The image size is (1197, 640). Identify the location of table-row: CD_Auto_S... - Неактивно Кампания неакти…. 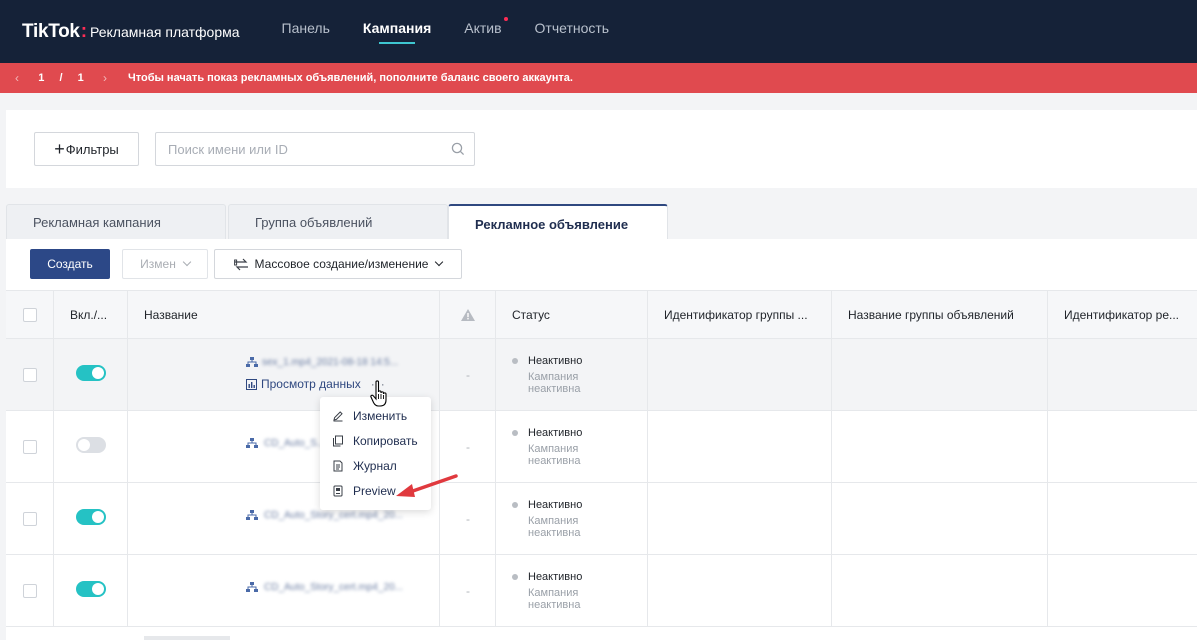
(601, 447).